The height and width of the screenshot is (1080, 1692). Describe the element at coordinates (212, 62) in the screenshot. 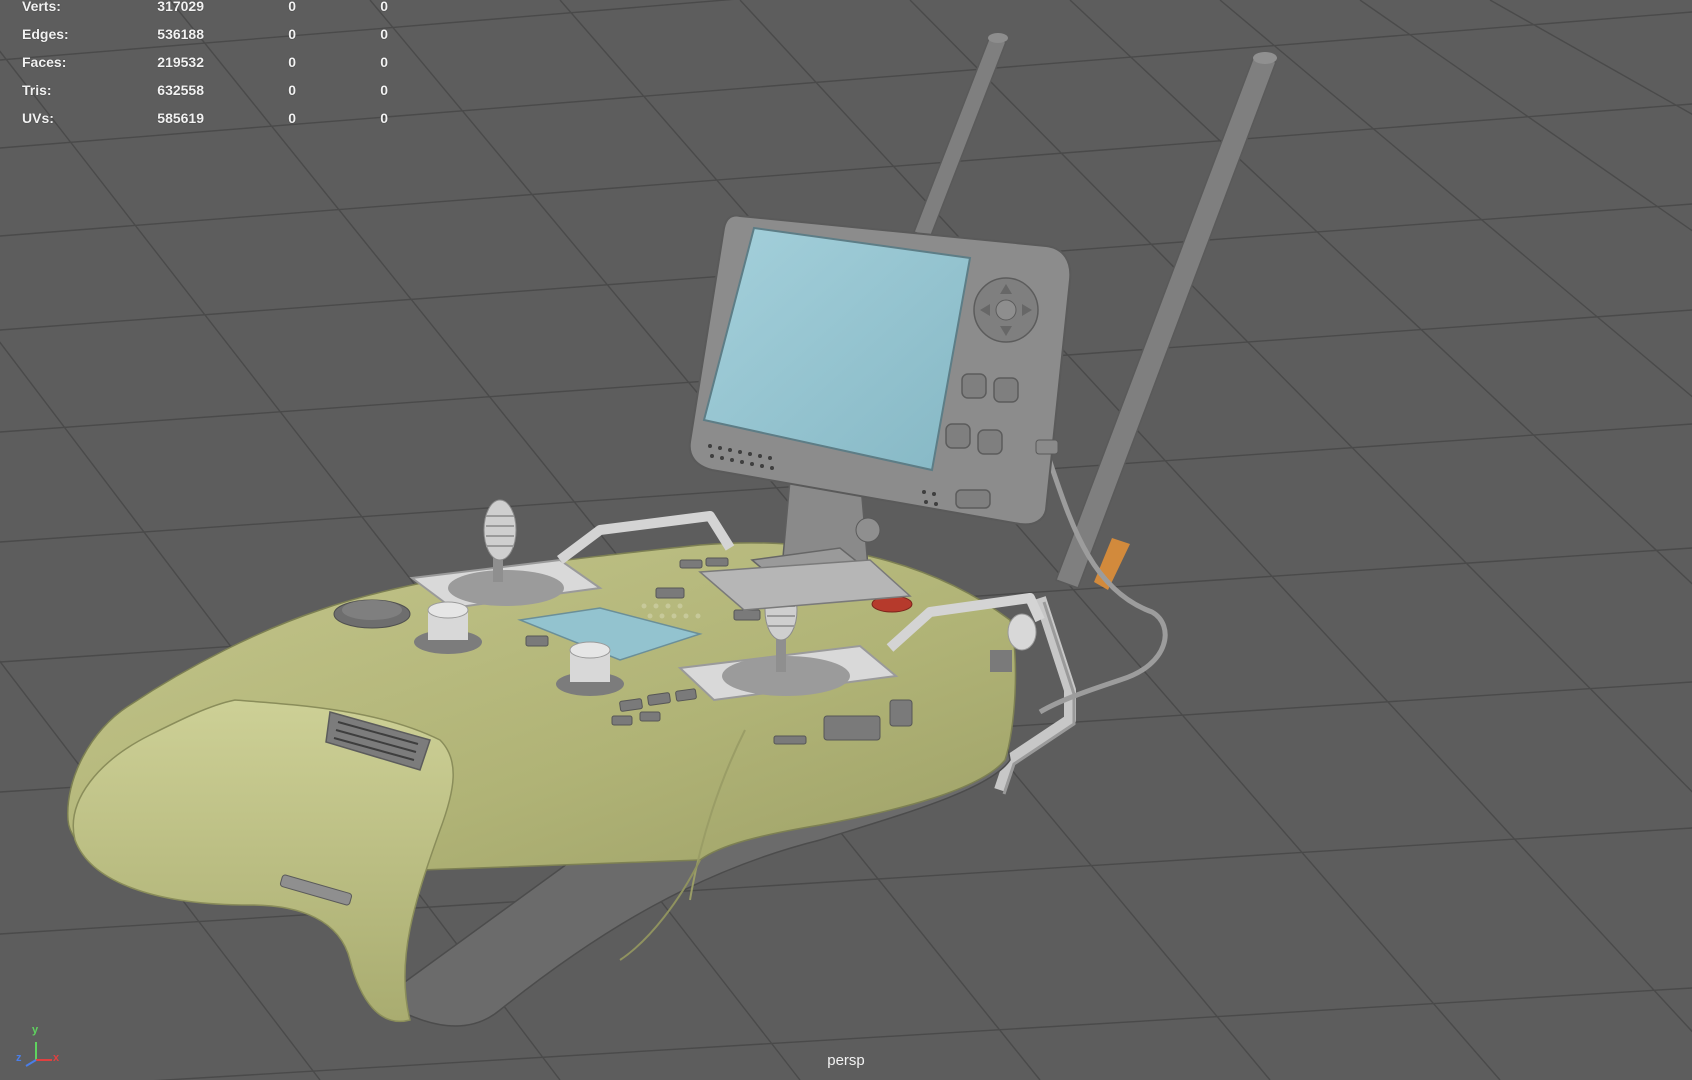

I see `hud-row-faces: Faces: 219532 0 0` at that location.